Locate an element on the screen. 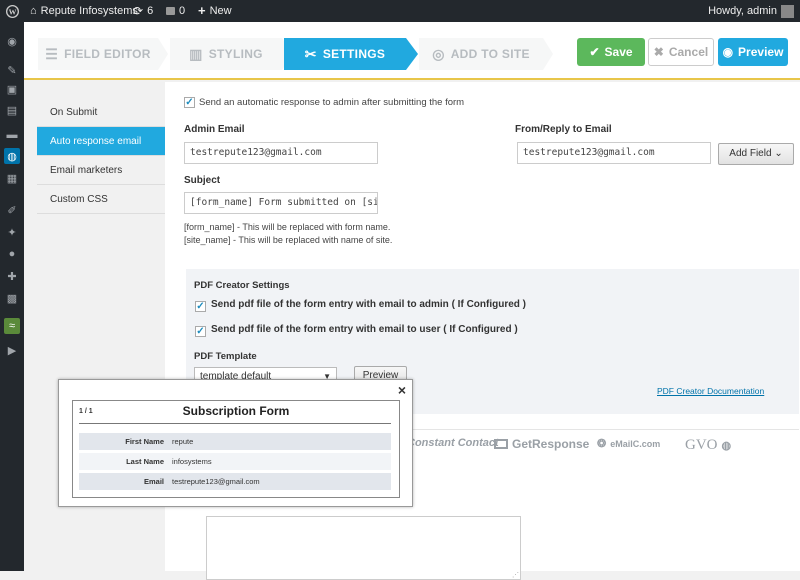 The width and height of the screenshot is (800, 580). updates-icon: ⟳ is located at coordinates (138, 11).